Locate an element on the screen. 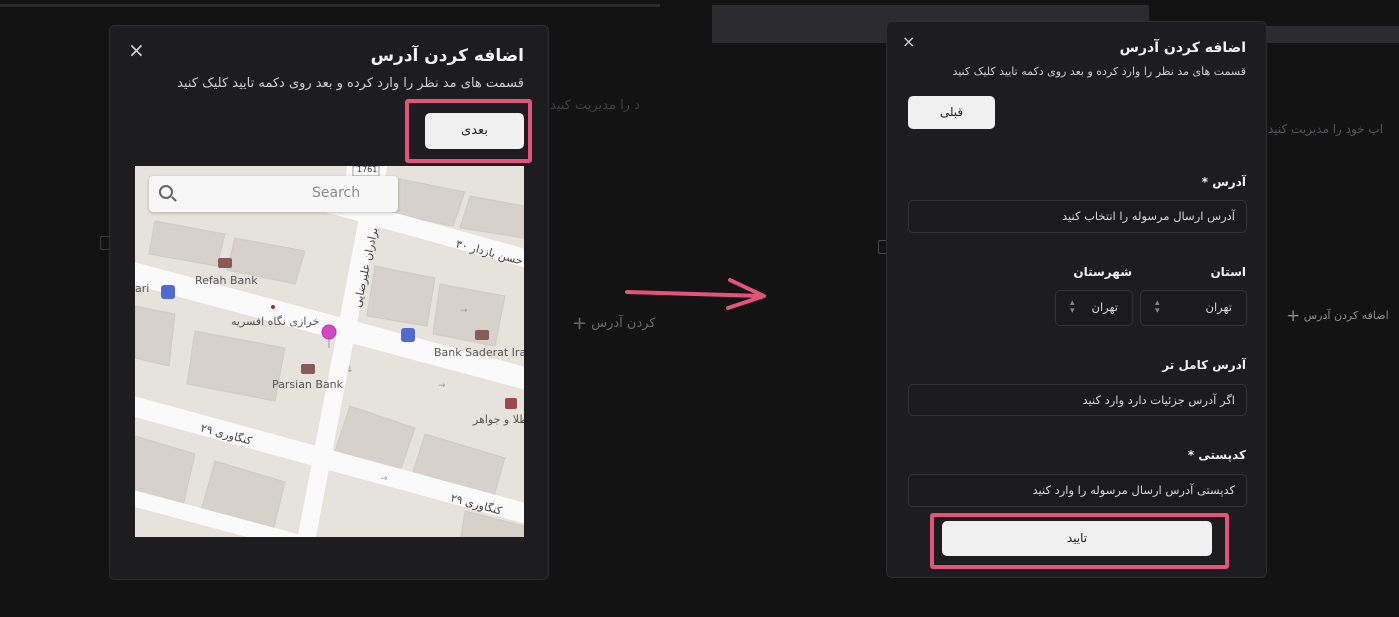 This screenshot has height=617, width=1399. address-label: آدرس * is located at coordinates (1223, 182).